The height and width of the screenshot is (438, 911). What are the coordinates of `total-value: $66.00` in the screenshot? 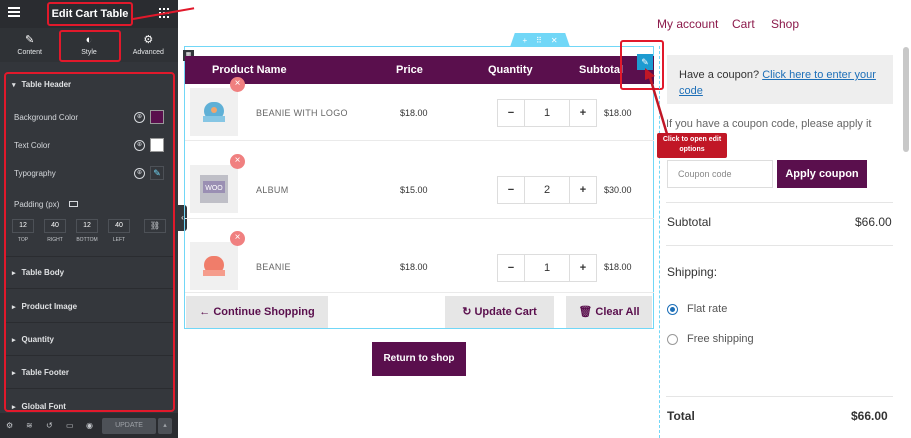 It's located at (869, 416).